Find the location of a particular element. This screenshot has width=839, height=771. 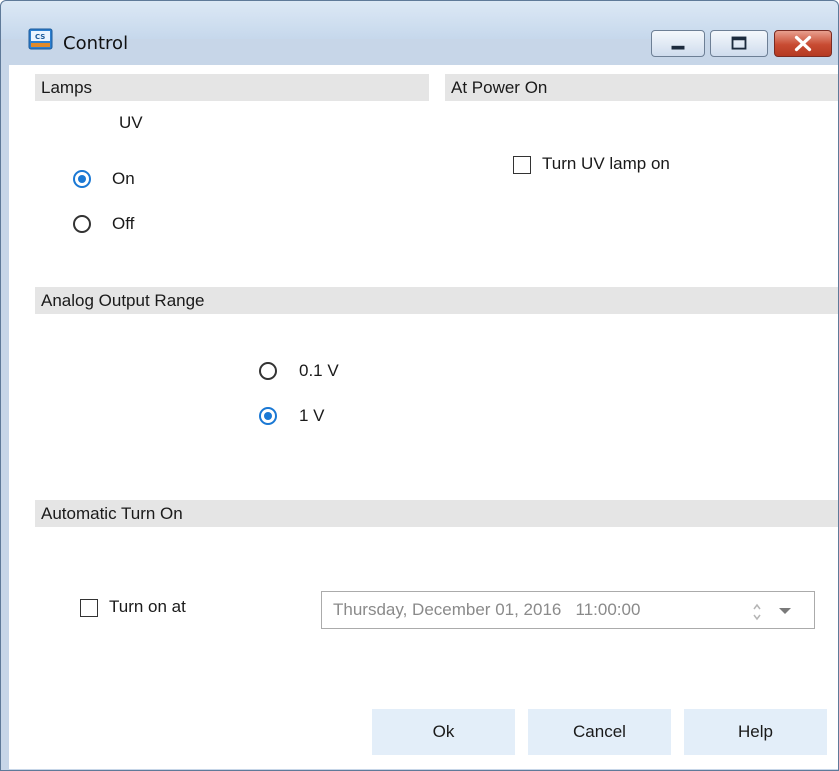

close-button is located at coordinates (803, 43).